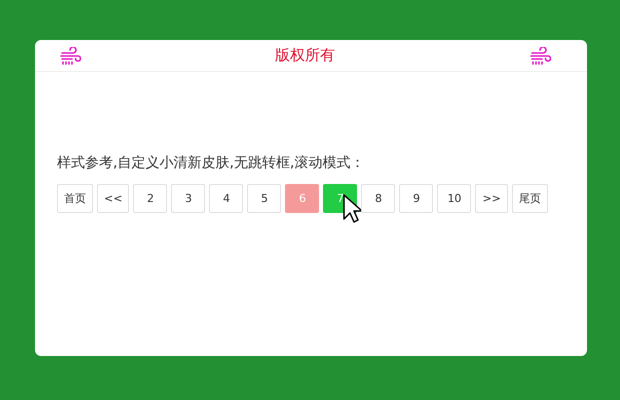  Describe the element at coordinates (378, 198) in the screenshot. I see `page-button: 8` at that location.